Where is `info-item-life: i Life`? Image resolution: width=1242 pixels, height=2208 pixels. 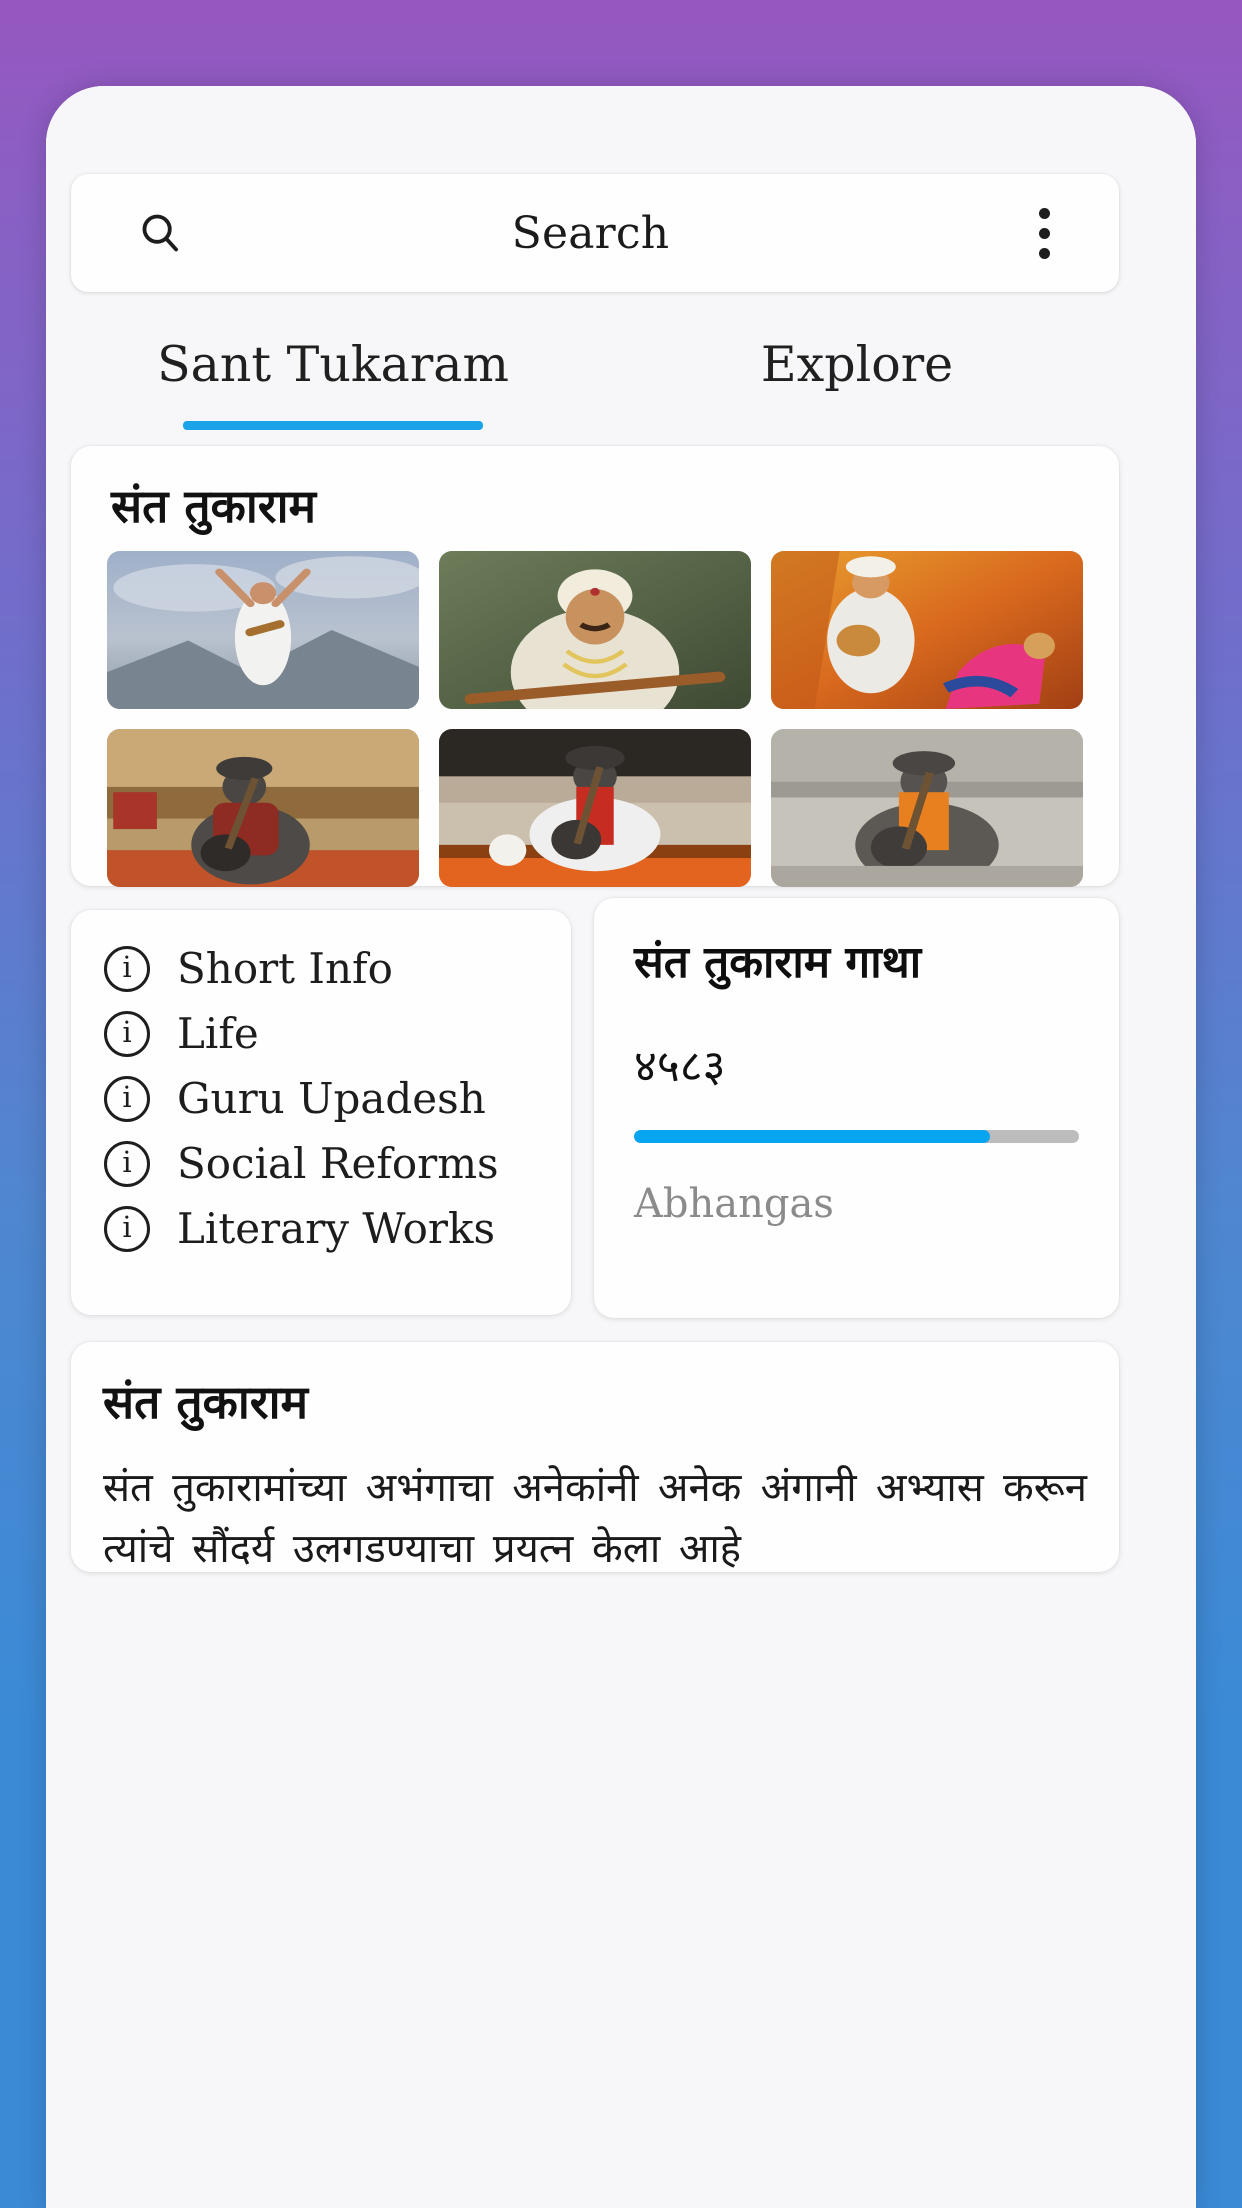
info-item-life: i Life is located at coordinates (321, 1033).